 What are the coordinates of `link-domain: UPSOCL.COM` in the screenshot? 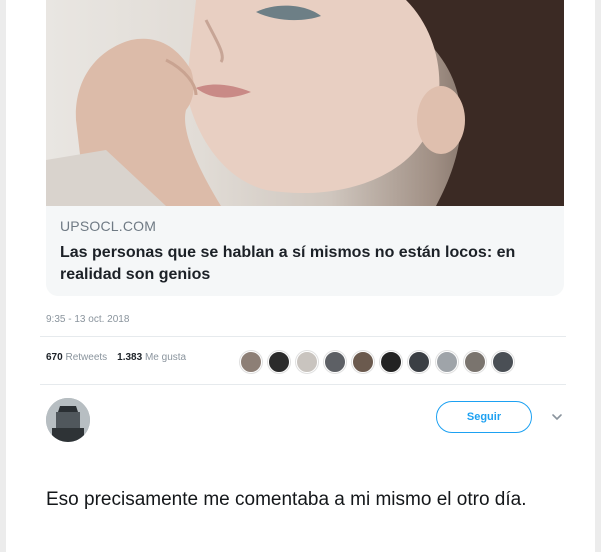 It's located at (108, 226).